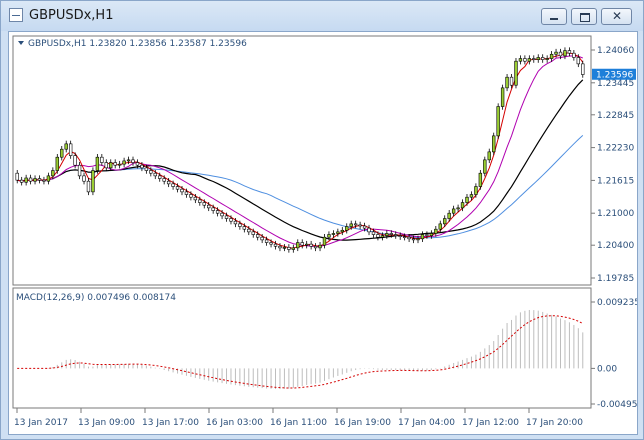  Describe the element at coordinates (106, 423) in the screenshot. I see `time-tick-label: 13 Jan 09:00` at that location.